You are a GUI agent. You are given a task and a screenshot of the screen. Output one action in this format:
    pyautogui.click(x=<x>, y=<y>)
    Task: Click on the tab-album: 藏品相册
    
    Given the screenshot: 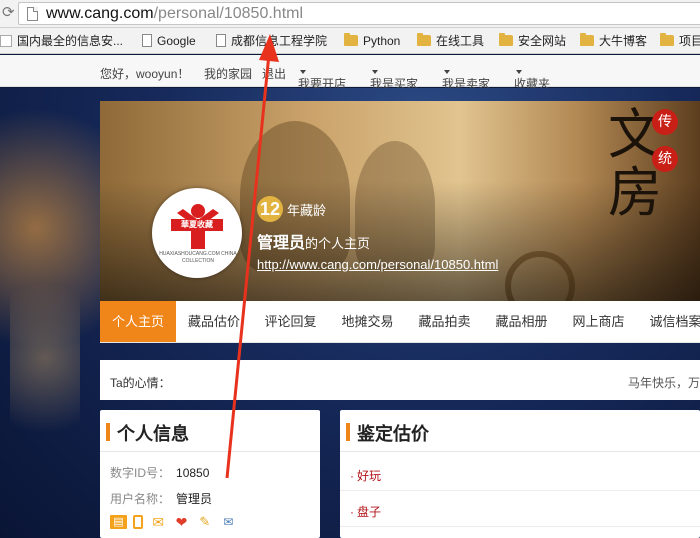 What is the action you would take?
    pyautogui.click(x=521, y=321)
    